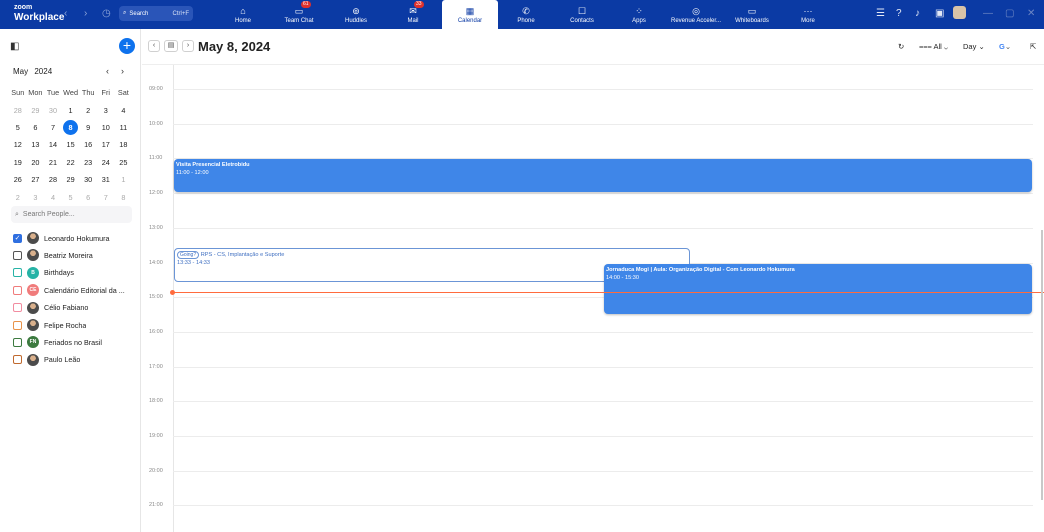 The width and height of the screenshot is (1044, 532). I want to click on day-cell: 9, so click(88, 127).